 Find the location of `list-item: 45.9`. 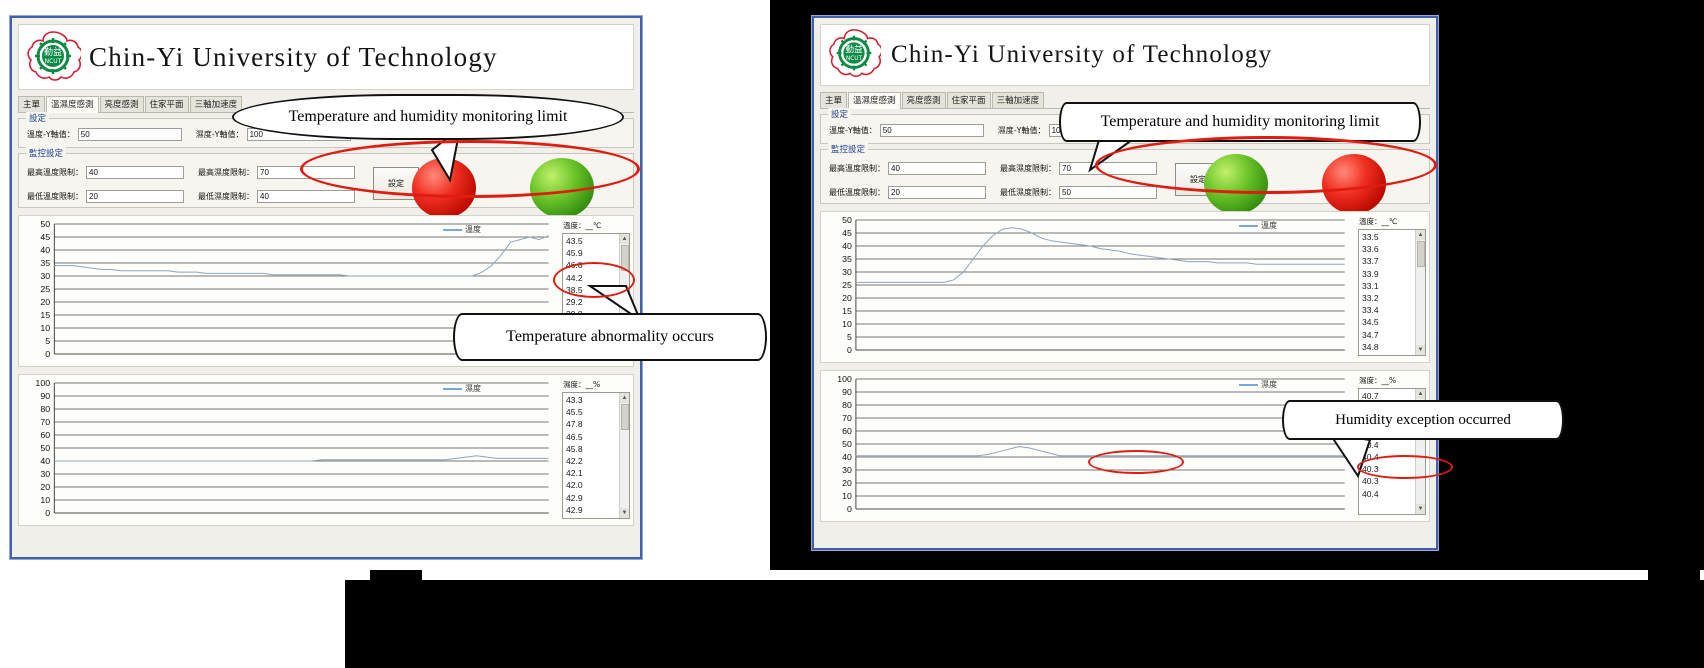

list-item: 45.9 is located at coordinates (592, 253).